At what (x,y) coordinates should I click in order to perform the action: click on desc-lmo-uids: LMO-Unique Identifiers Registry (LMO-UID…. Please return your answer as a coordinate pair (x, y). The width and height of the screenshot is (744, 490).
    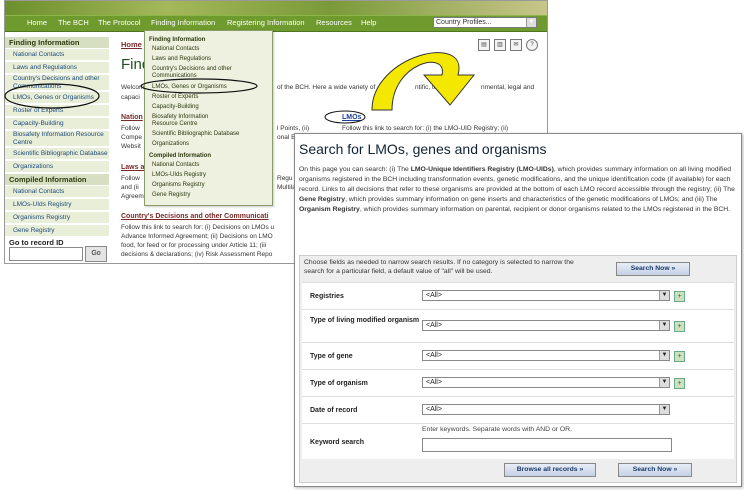
    Looking at the image, I should click on (482, 169).